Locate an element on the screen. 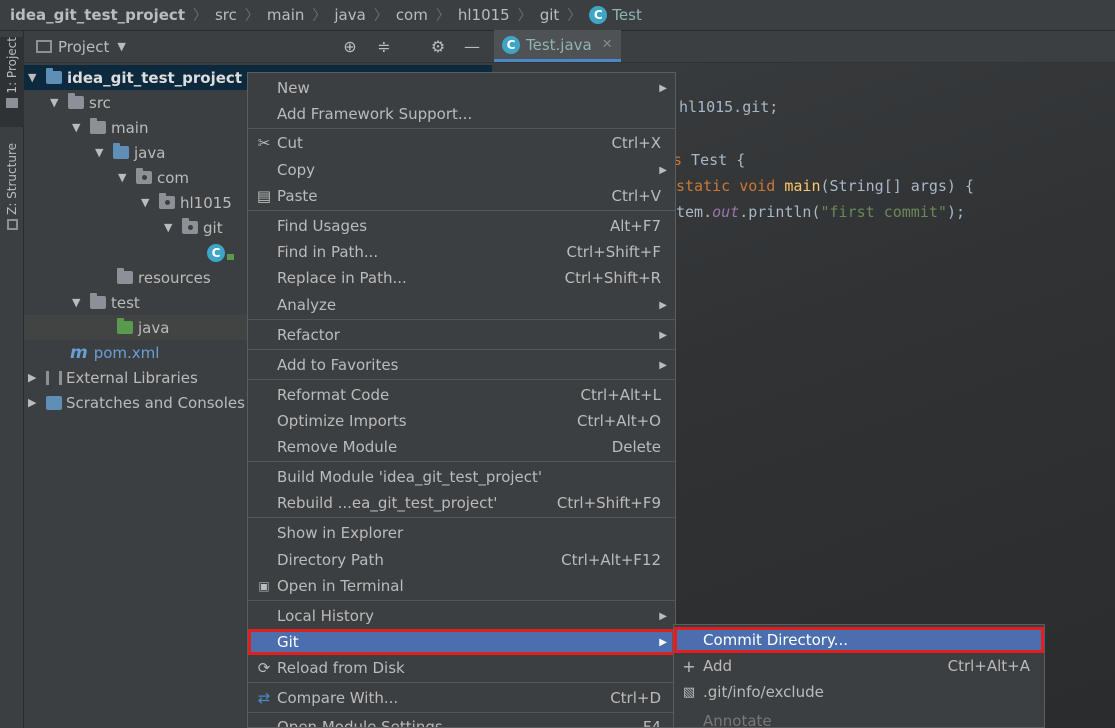 The image size is (1115, 728). code-function: main is located at coordinates (802, 186).